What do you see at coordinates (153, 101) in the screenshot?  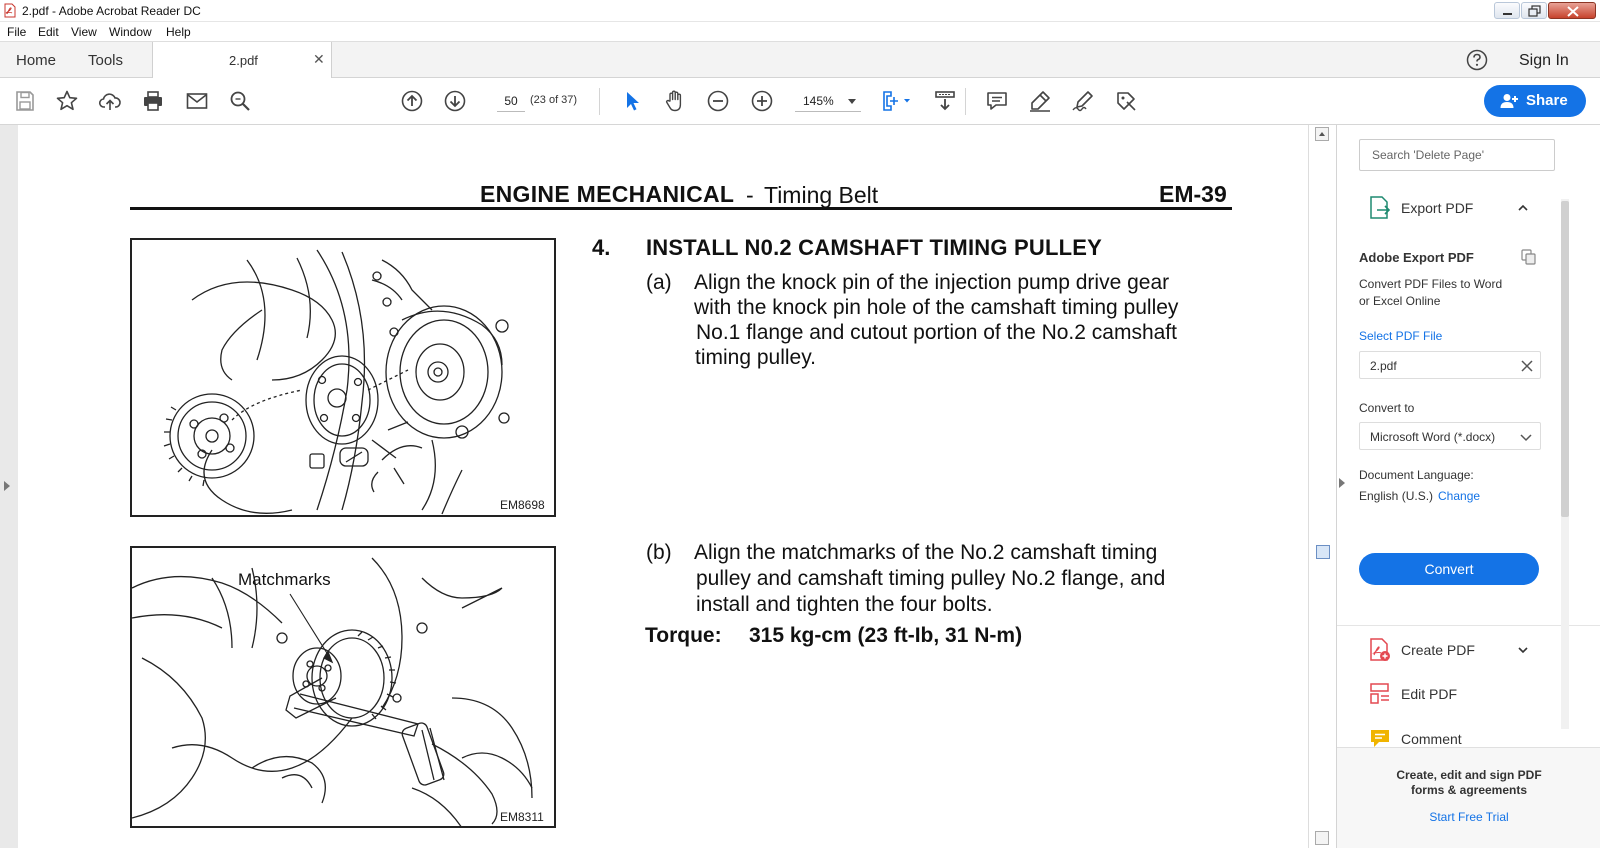 I see `print-icon` at bounding box center [153, 101].